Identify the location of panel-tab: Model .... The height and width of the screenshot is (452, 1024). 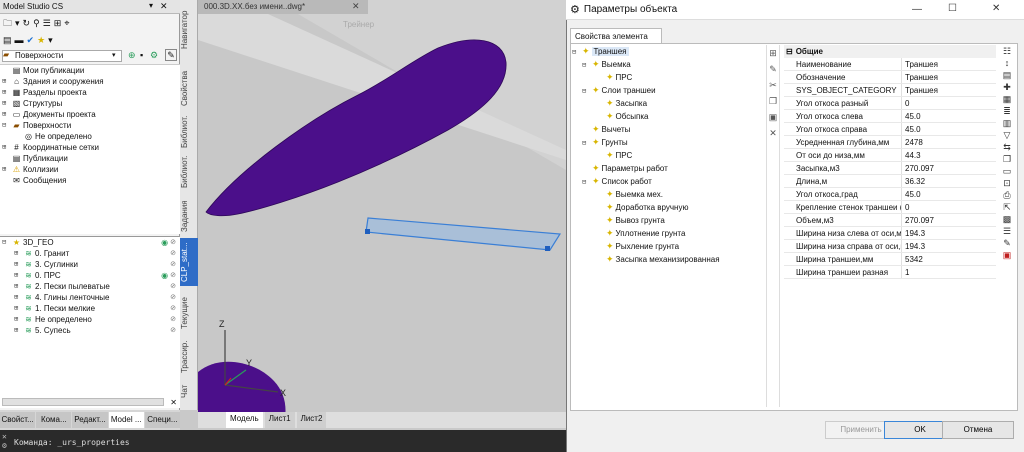
(126, 420).